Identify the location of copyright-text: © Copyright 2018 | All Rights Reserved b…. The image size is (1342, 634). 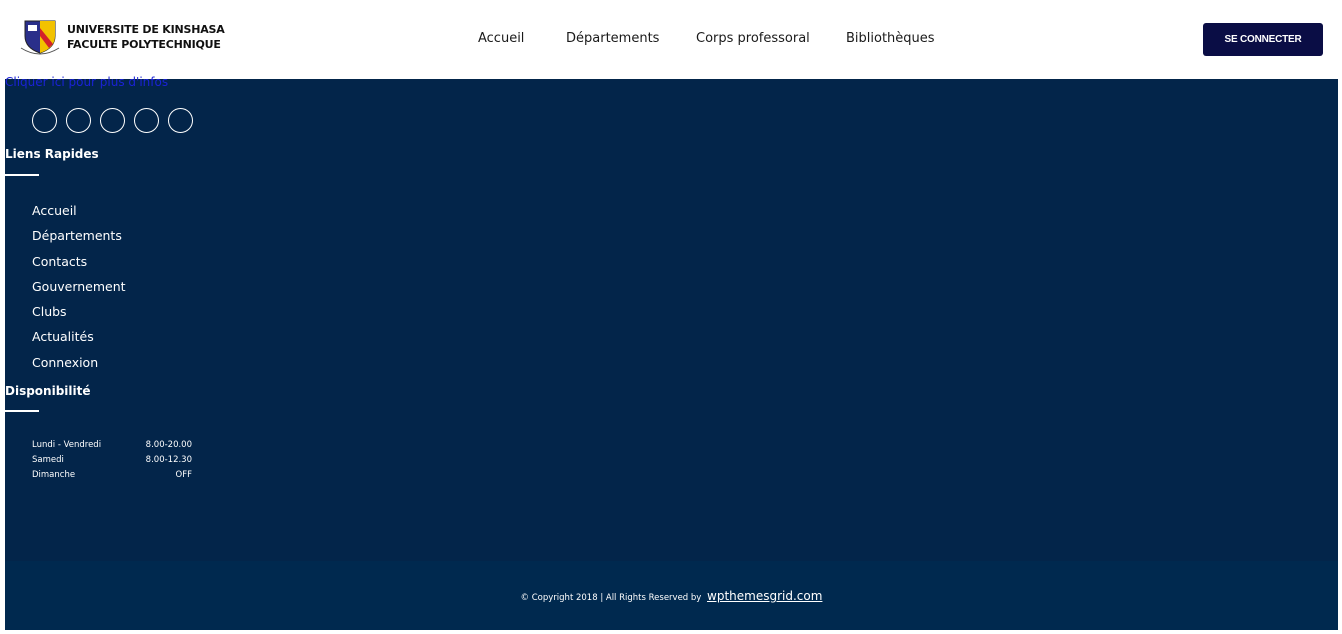
(611, 598).